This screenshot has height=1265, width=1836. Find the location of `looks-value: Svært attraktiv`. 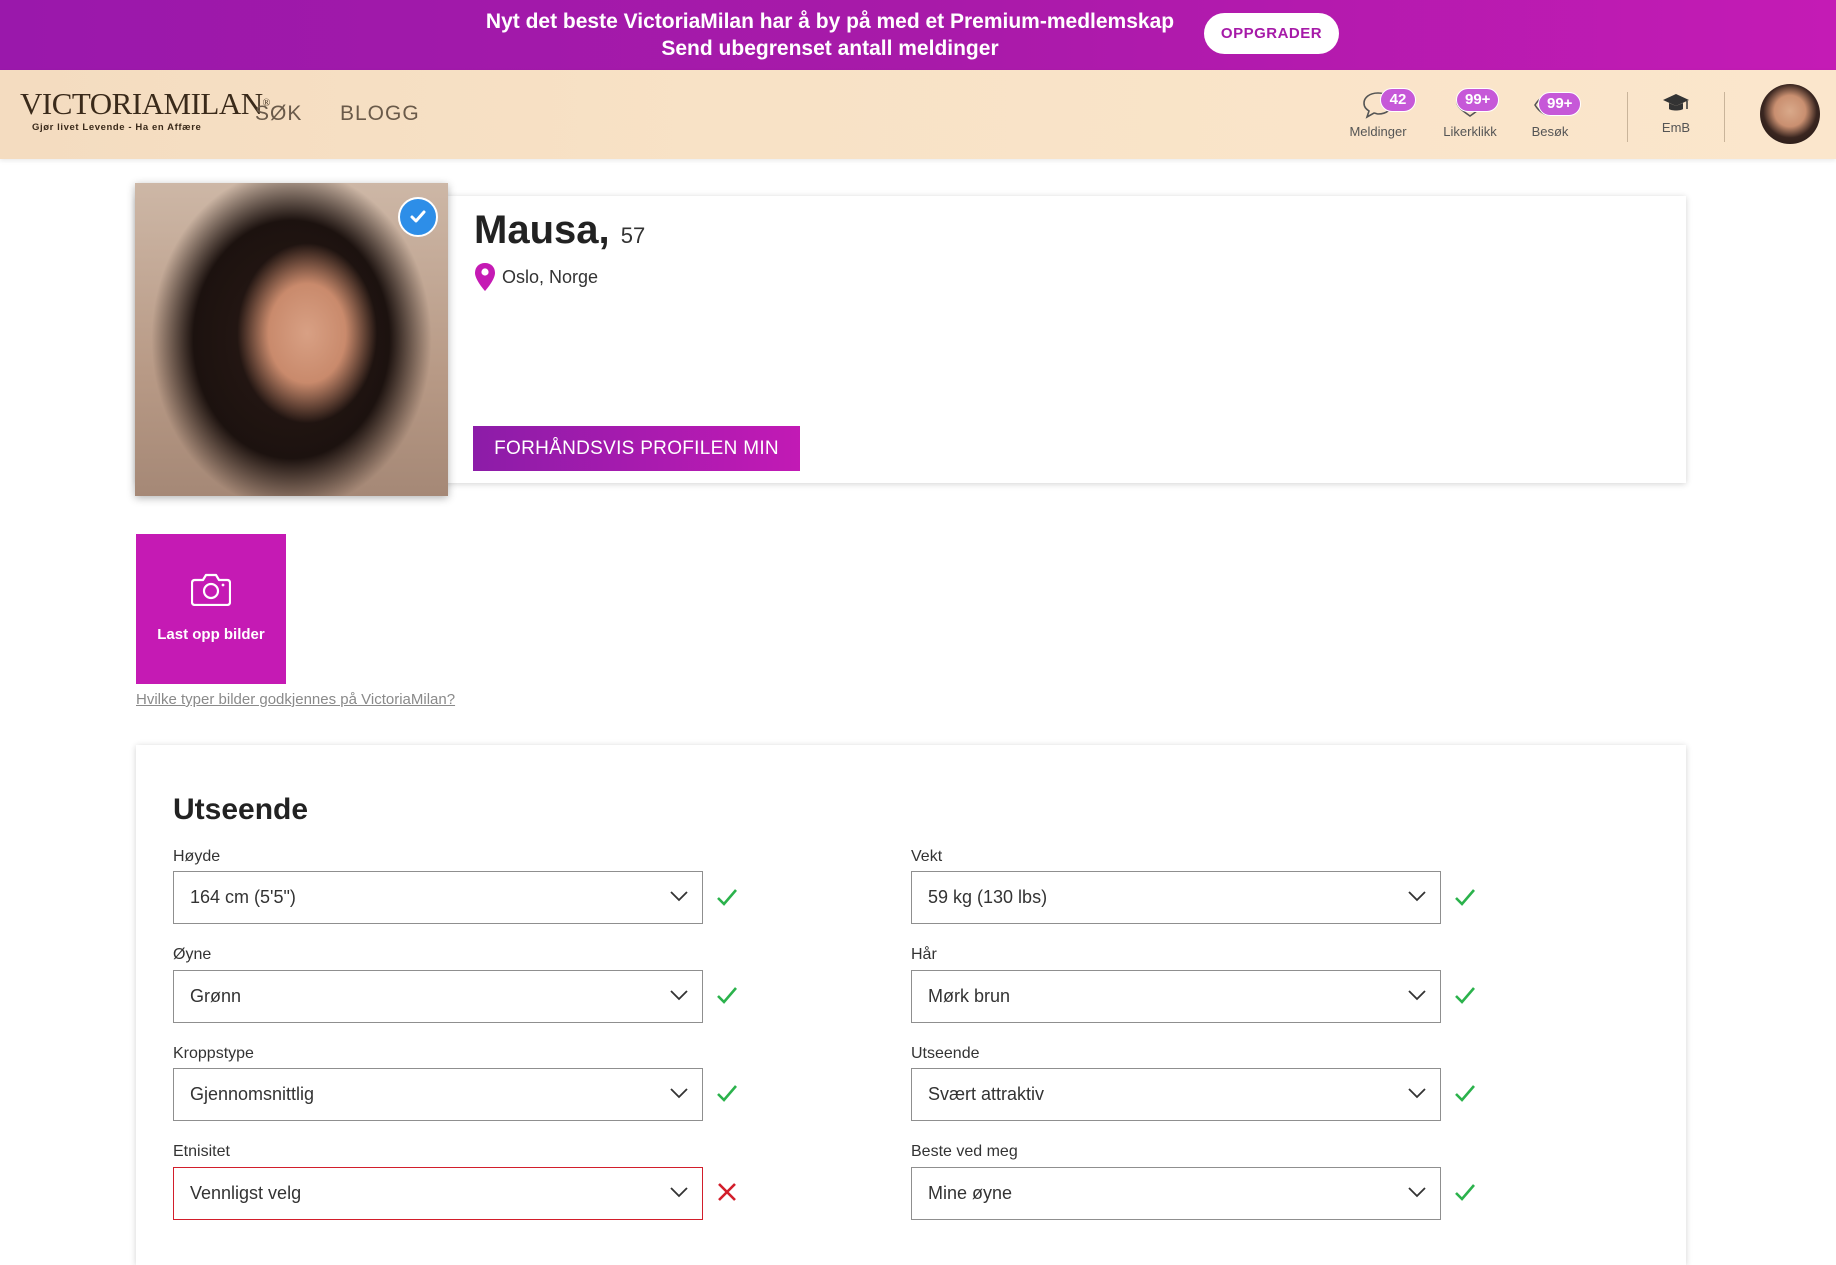

looks-value: Svært attraktiv is located at coordinates (986, 1094).